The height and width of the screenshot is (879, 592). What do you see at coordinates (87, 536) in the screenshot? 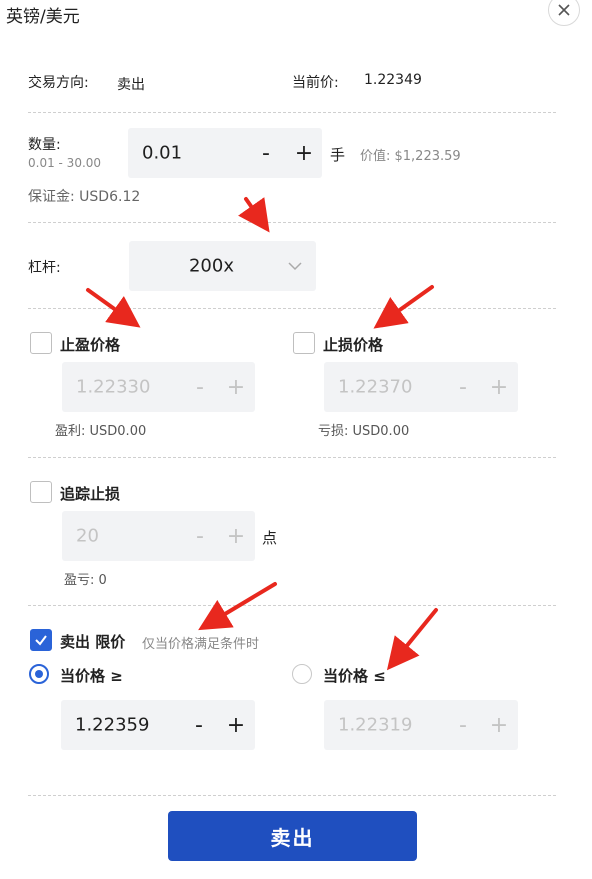
I see `trailing-stop-value: 20` at bounding box center [87, 536].